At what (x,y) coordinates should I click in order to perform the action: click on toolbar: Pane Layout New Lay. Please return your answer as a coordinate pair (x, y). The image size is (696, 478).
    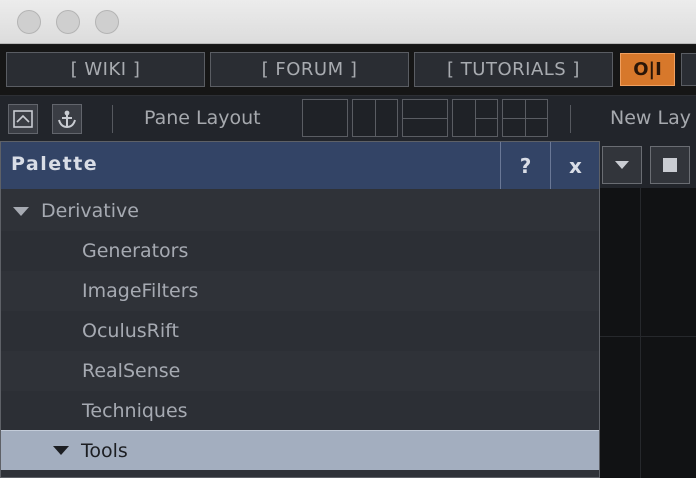
    Looking at the image, I should click on (348, 118).